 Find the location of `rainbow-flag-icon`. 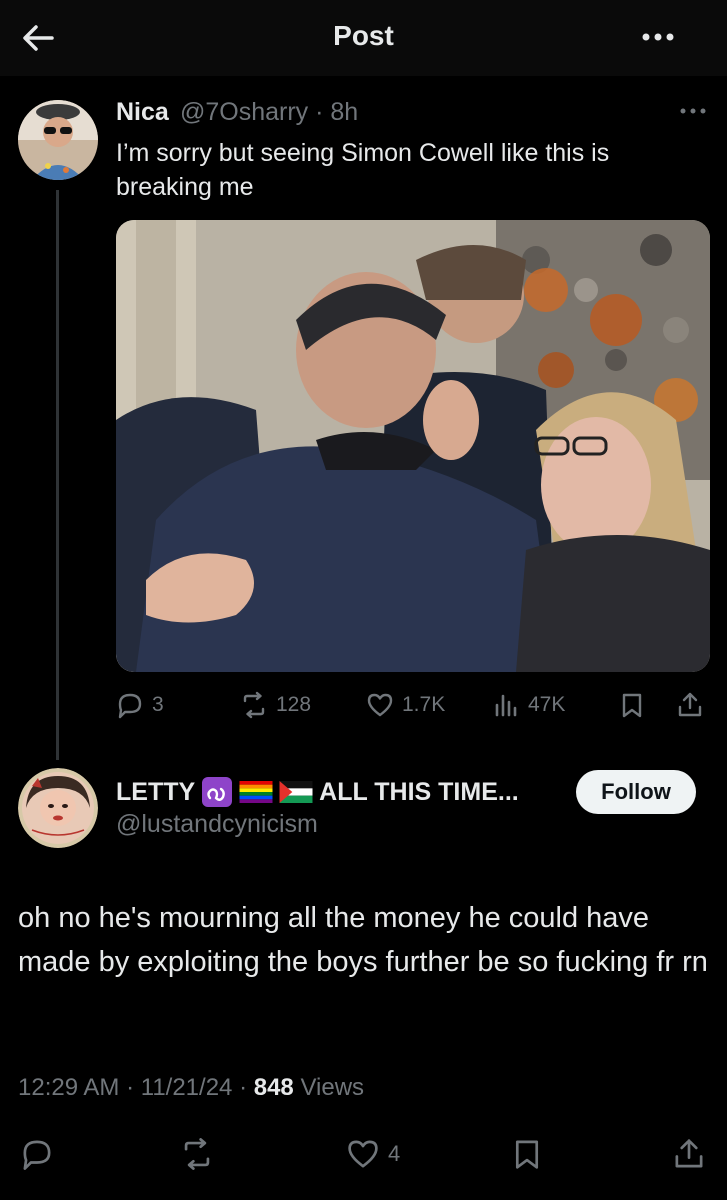

rainbow-flag-icon is located at coordinates (256, 792).